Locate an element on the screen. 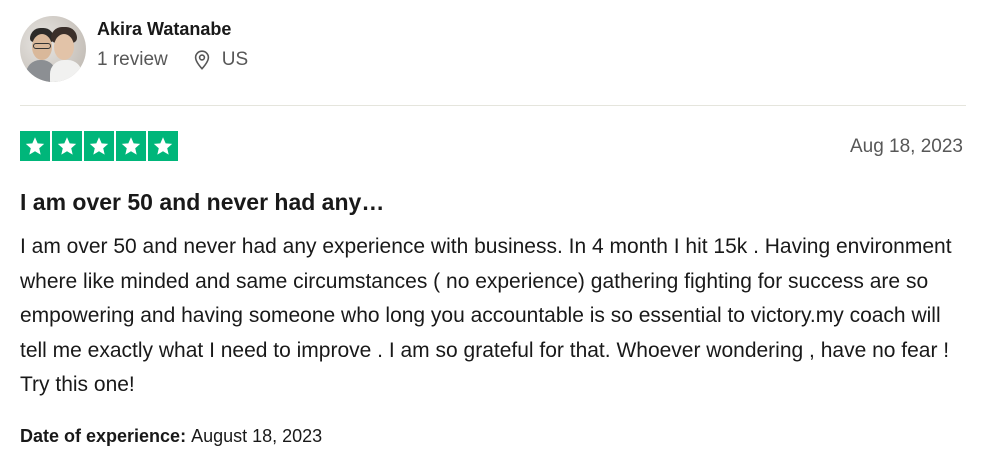 The image size is (983, 463). experience-label: Date of experience: is located at coordinates (106, 436).